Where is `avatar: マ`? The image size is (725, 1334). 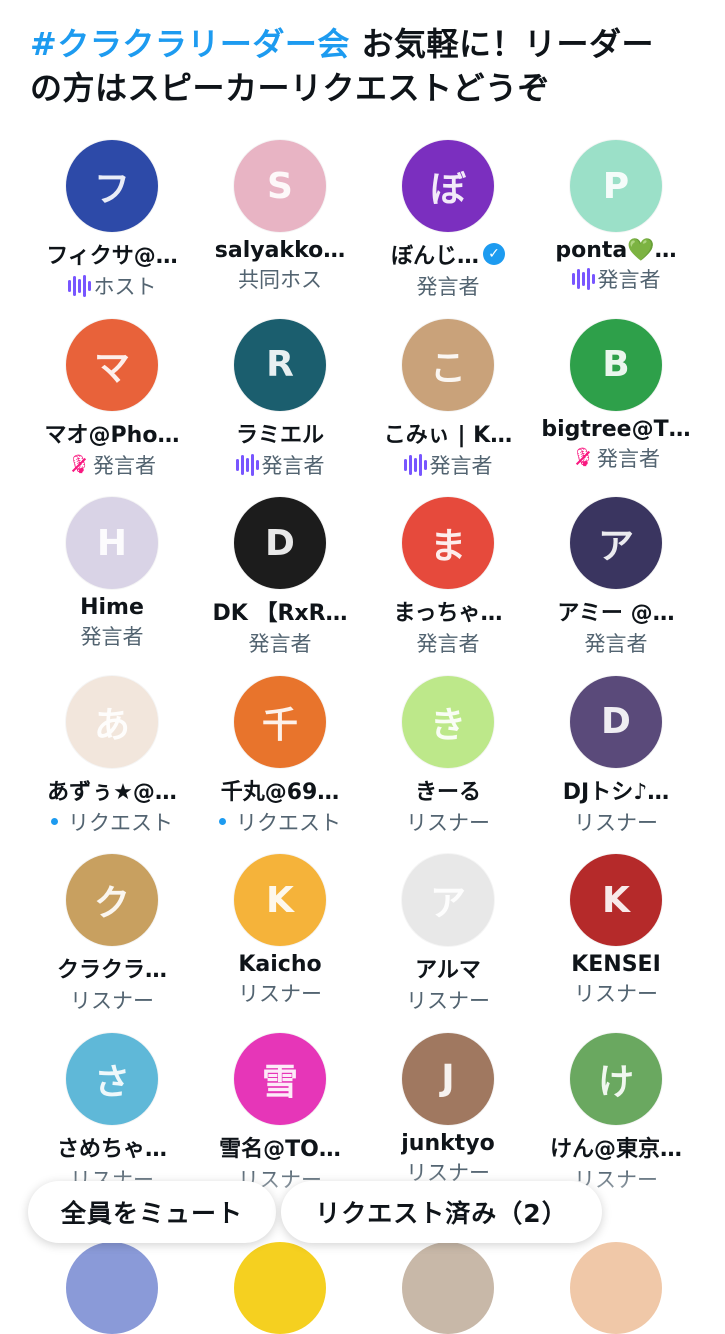 avatar: マ is located at coordinates (112, 364).